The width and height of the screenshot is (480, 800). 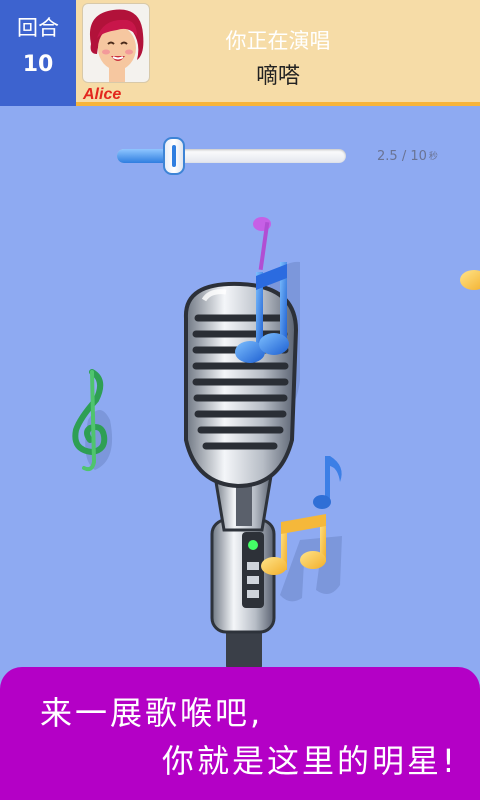 What do you see at coordinates (407, 156) in the screenshot?
I see `timer: 2.5 / 10 秒` at bounding box center [407, 156].